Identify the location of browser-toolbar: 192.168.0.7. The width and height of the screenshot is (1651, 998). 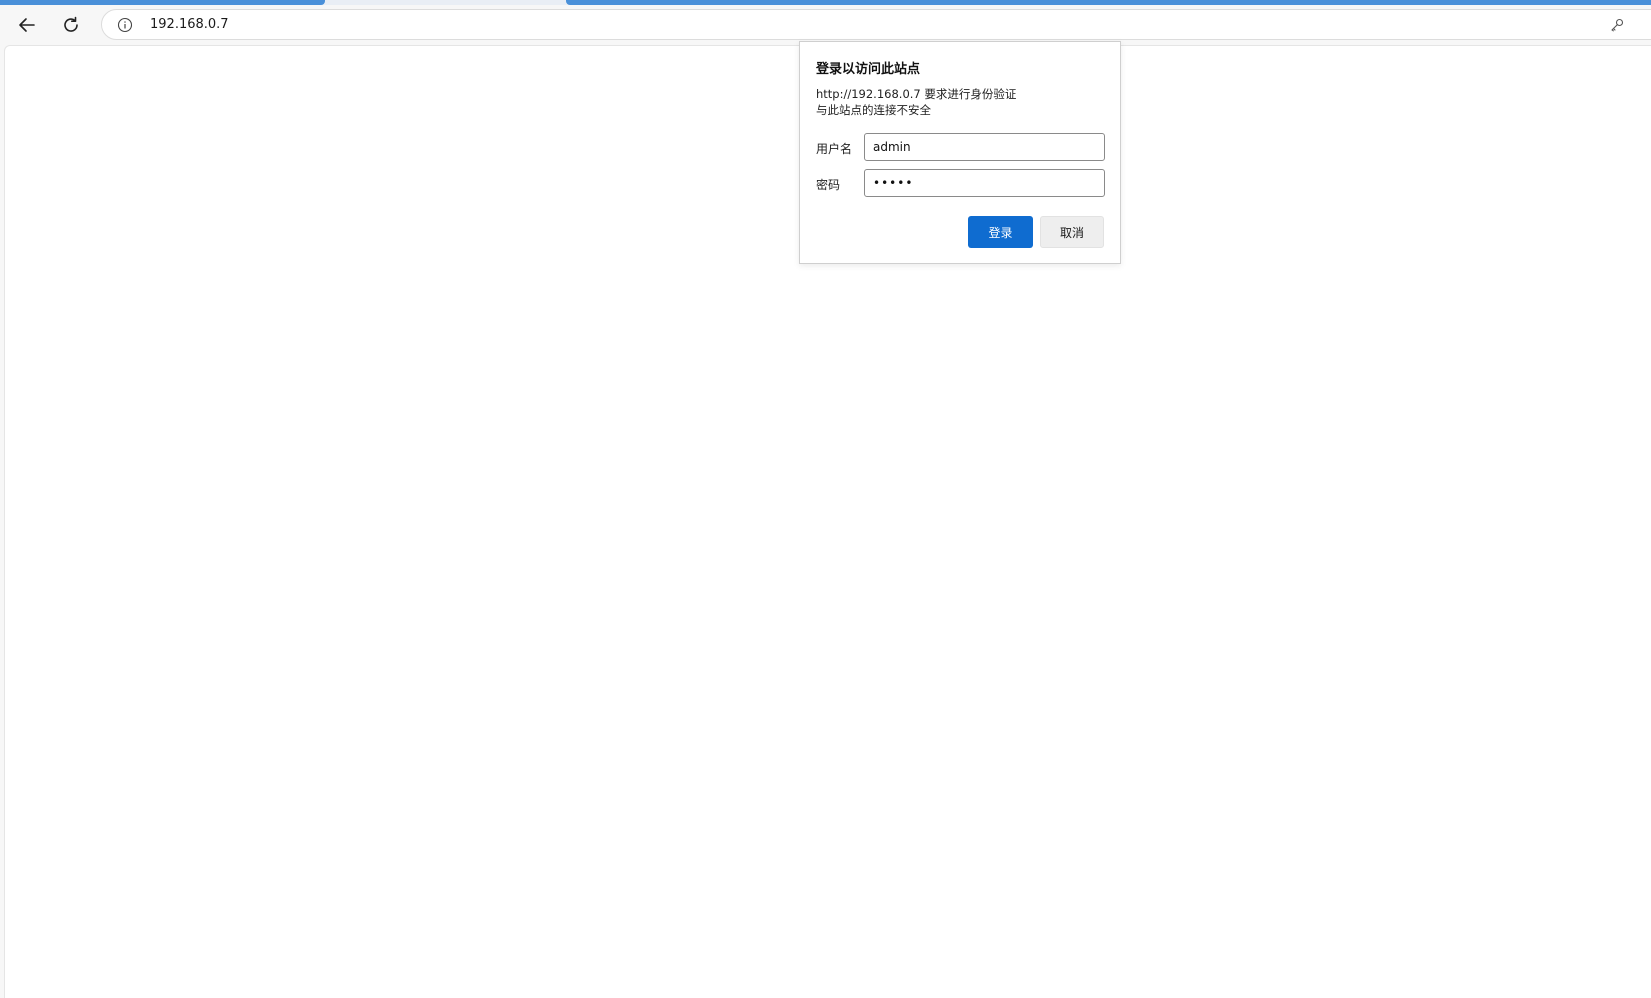
(825, 25).